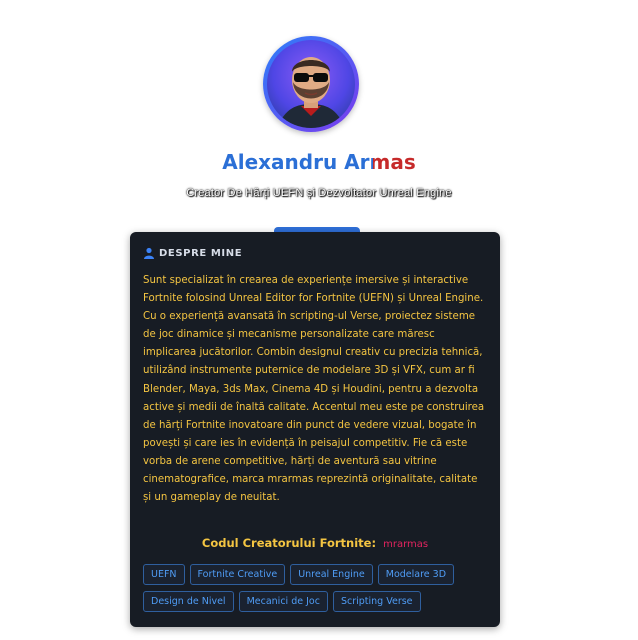  I want to click on profile-first-name: Alexandru, so click(280, 162).